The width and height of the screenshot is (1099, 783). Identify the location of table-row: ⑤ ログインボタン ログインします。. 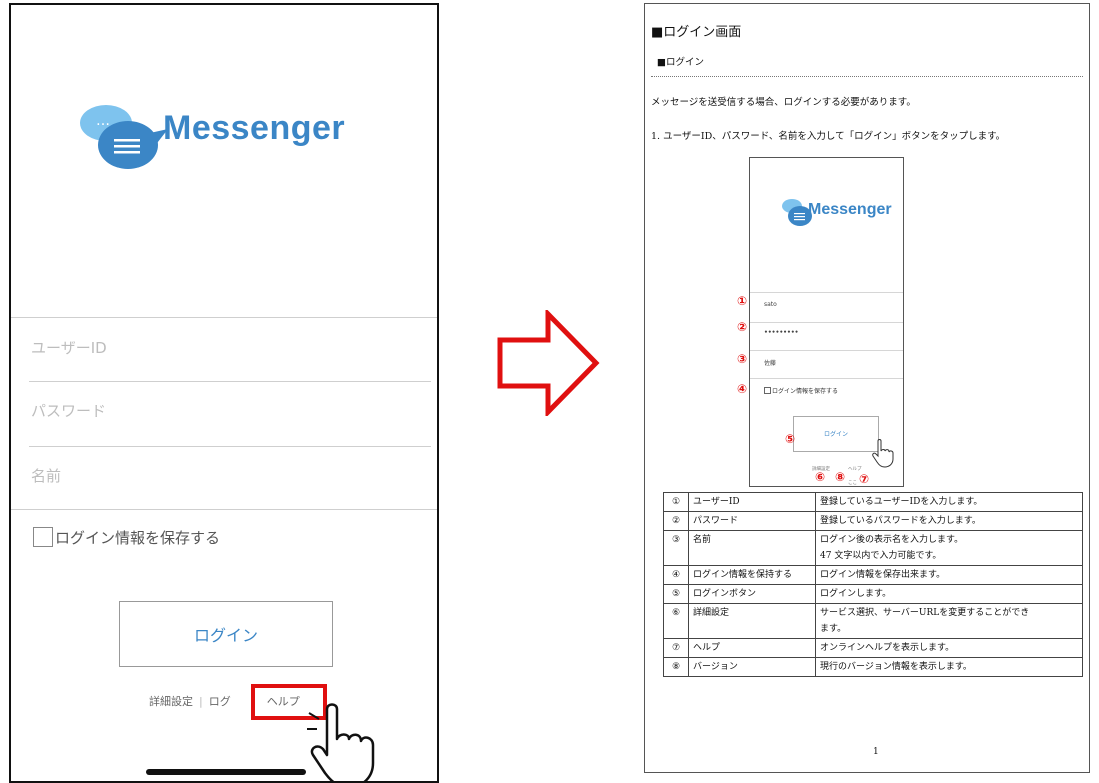
(873, 594).